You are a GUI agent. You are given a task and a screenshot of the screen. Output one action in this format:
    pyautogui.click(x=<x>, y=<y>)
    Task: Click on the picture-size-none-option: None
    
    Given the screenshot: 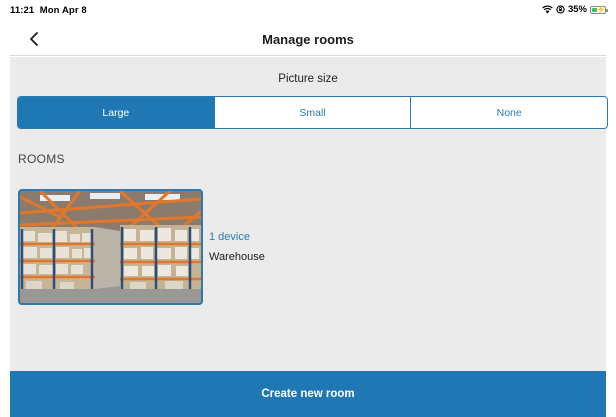 What is the action you would take?
    pyautogui.click(x=508, y=112)
    